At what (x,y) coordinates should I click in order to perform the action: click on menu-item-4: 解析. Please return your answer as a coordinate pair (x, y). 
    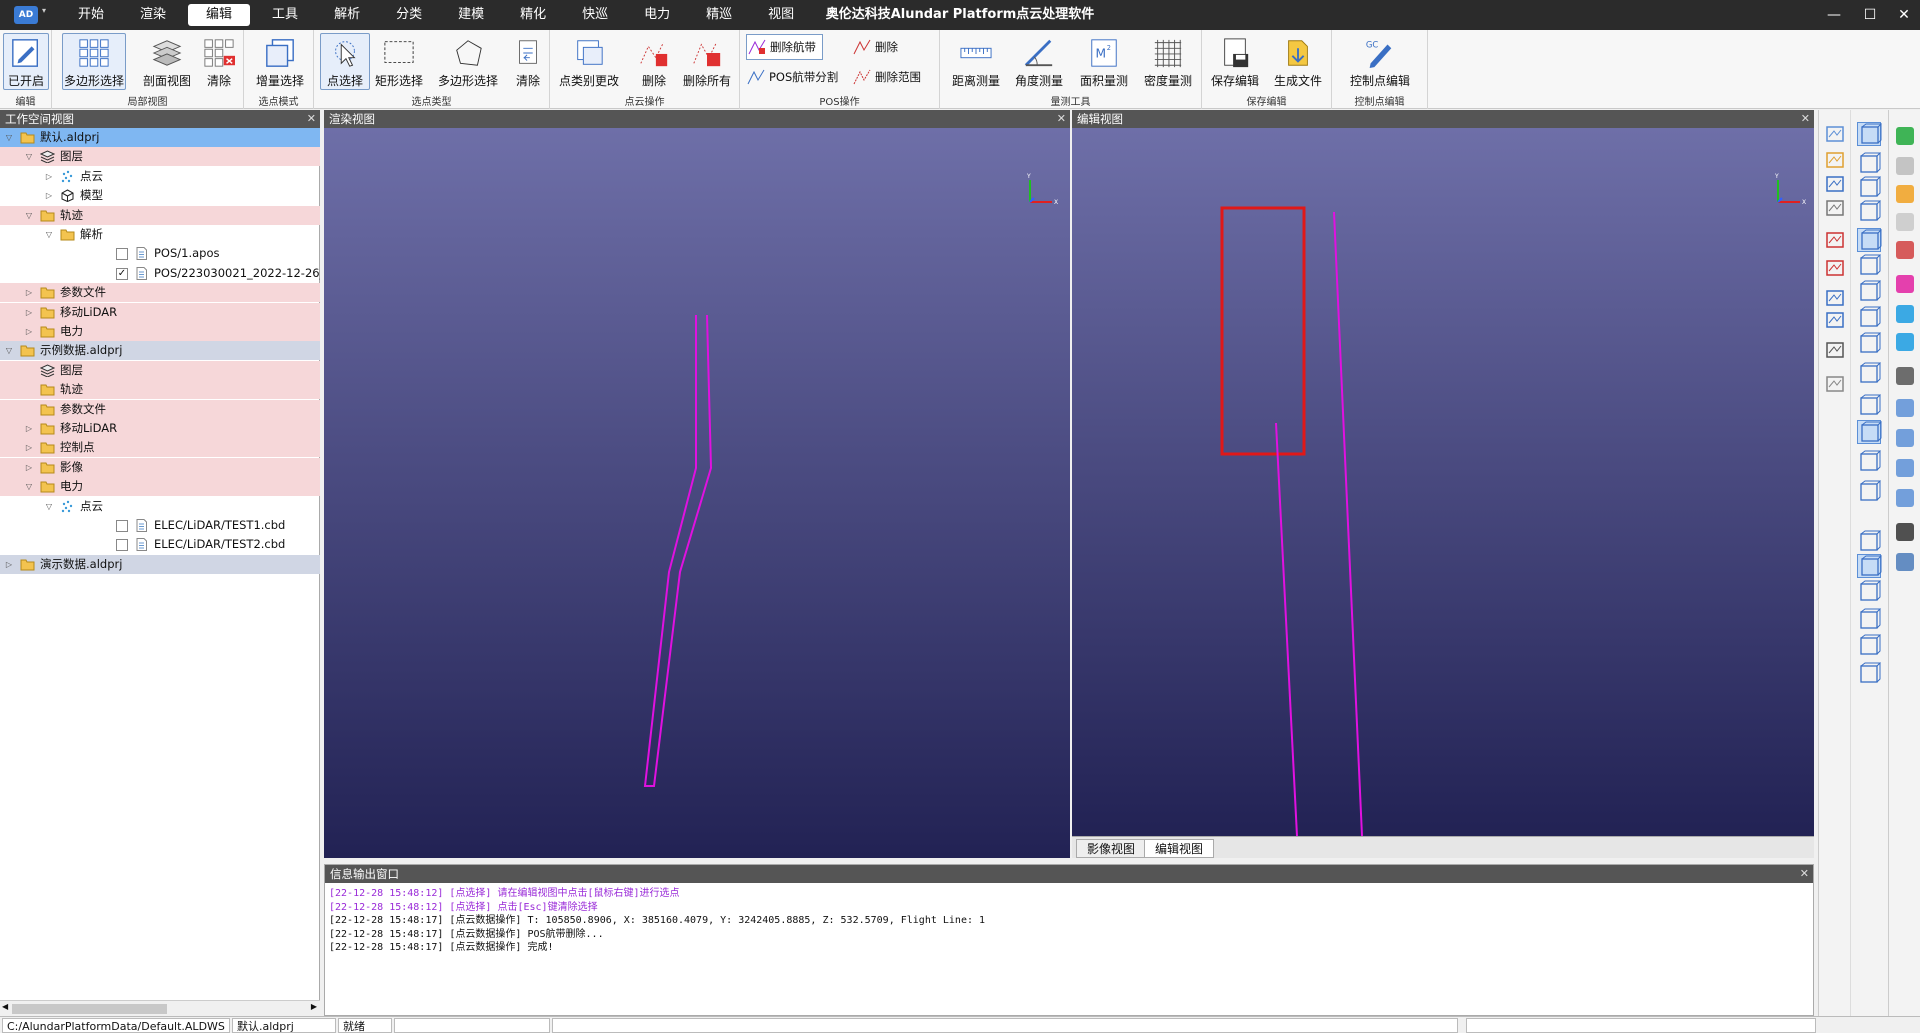
    Looking at the image, I should click on (347, 15).